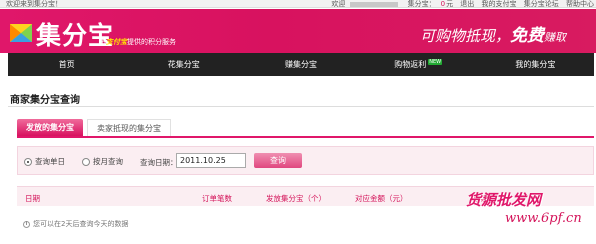 This screenshot has width=596, height=244. Describe the element at coordinates (151, 42) in the screenshot. I see `logo-sub-suffix: 提供的积分服务` at that location.